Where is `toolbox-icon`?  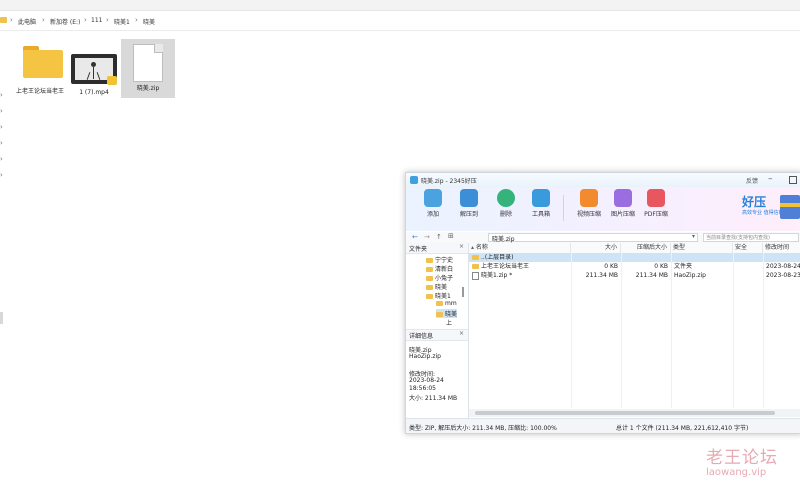 toolbox-icon is located at coordinates (541, 198).